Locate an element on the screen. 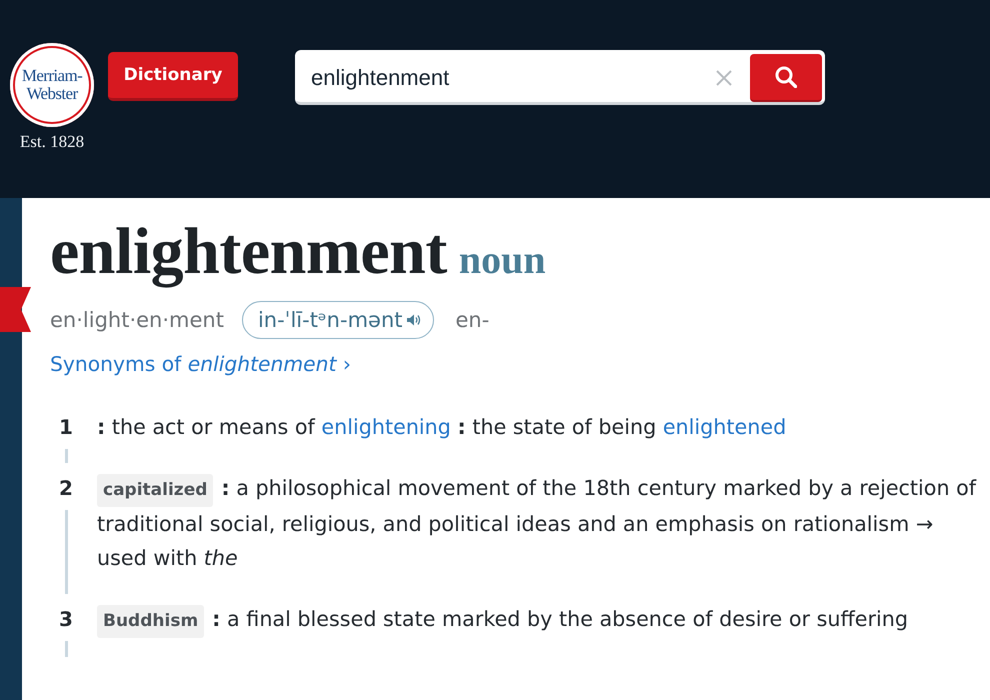  definition-text: : the act or means of enlightening : the state of being enlightened is located at coordinates (441, 427).